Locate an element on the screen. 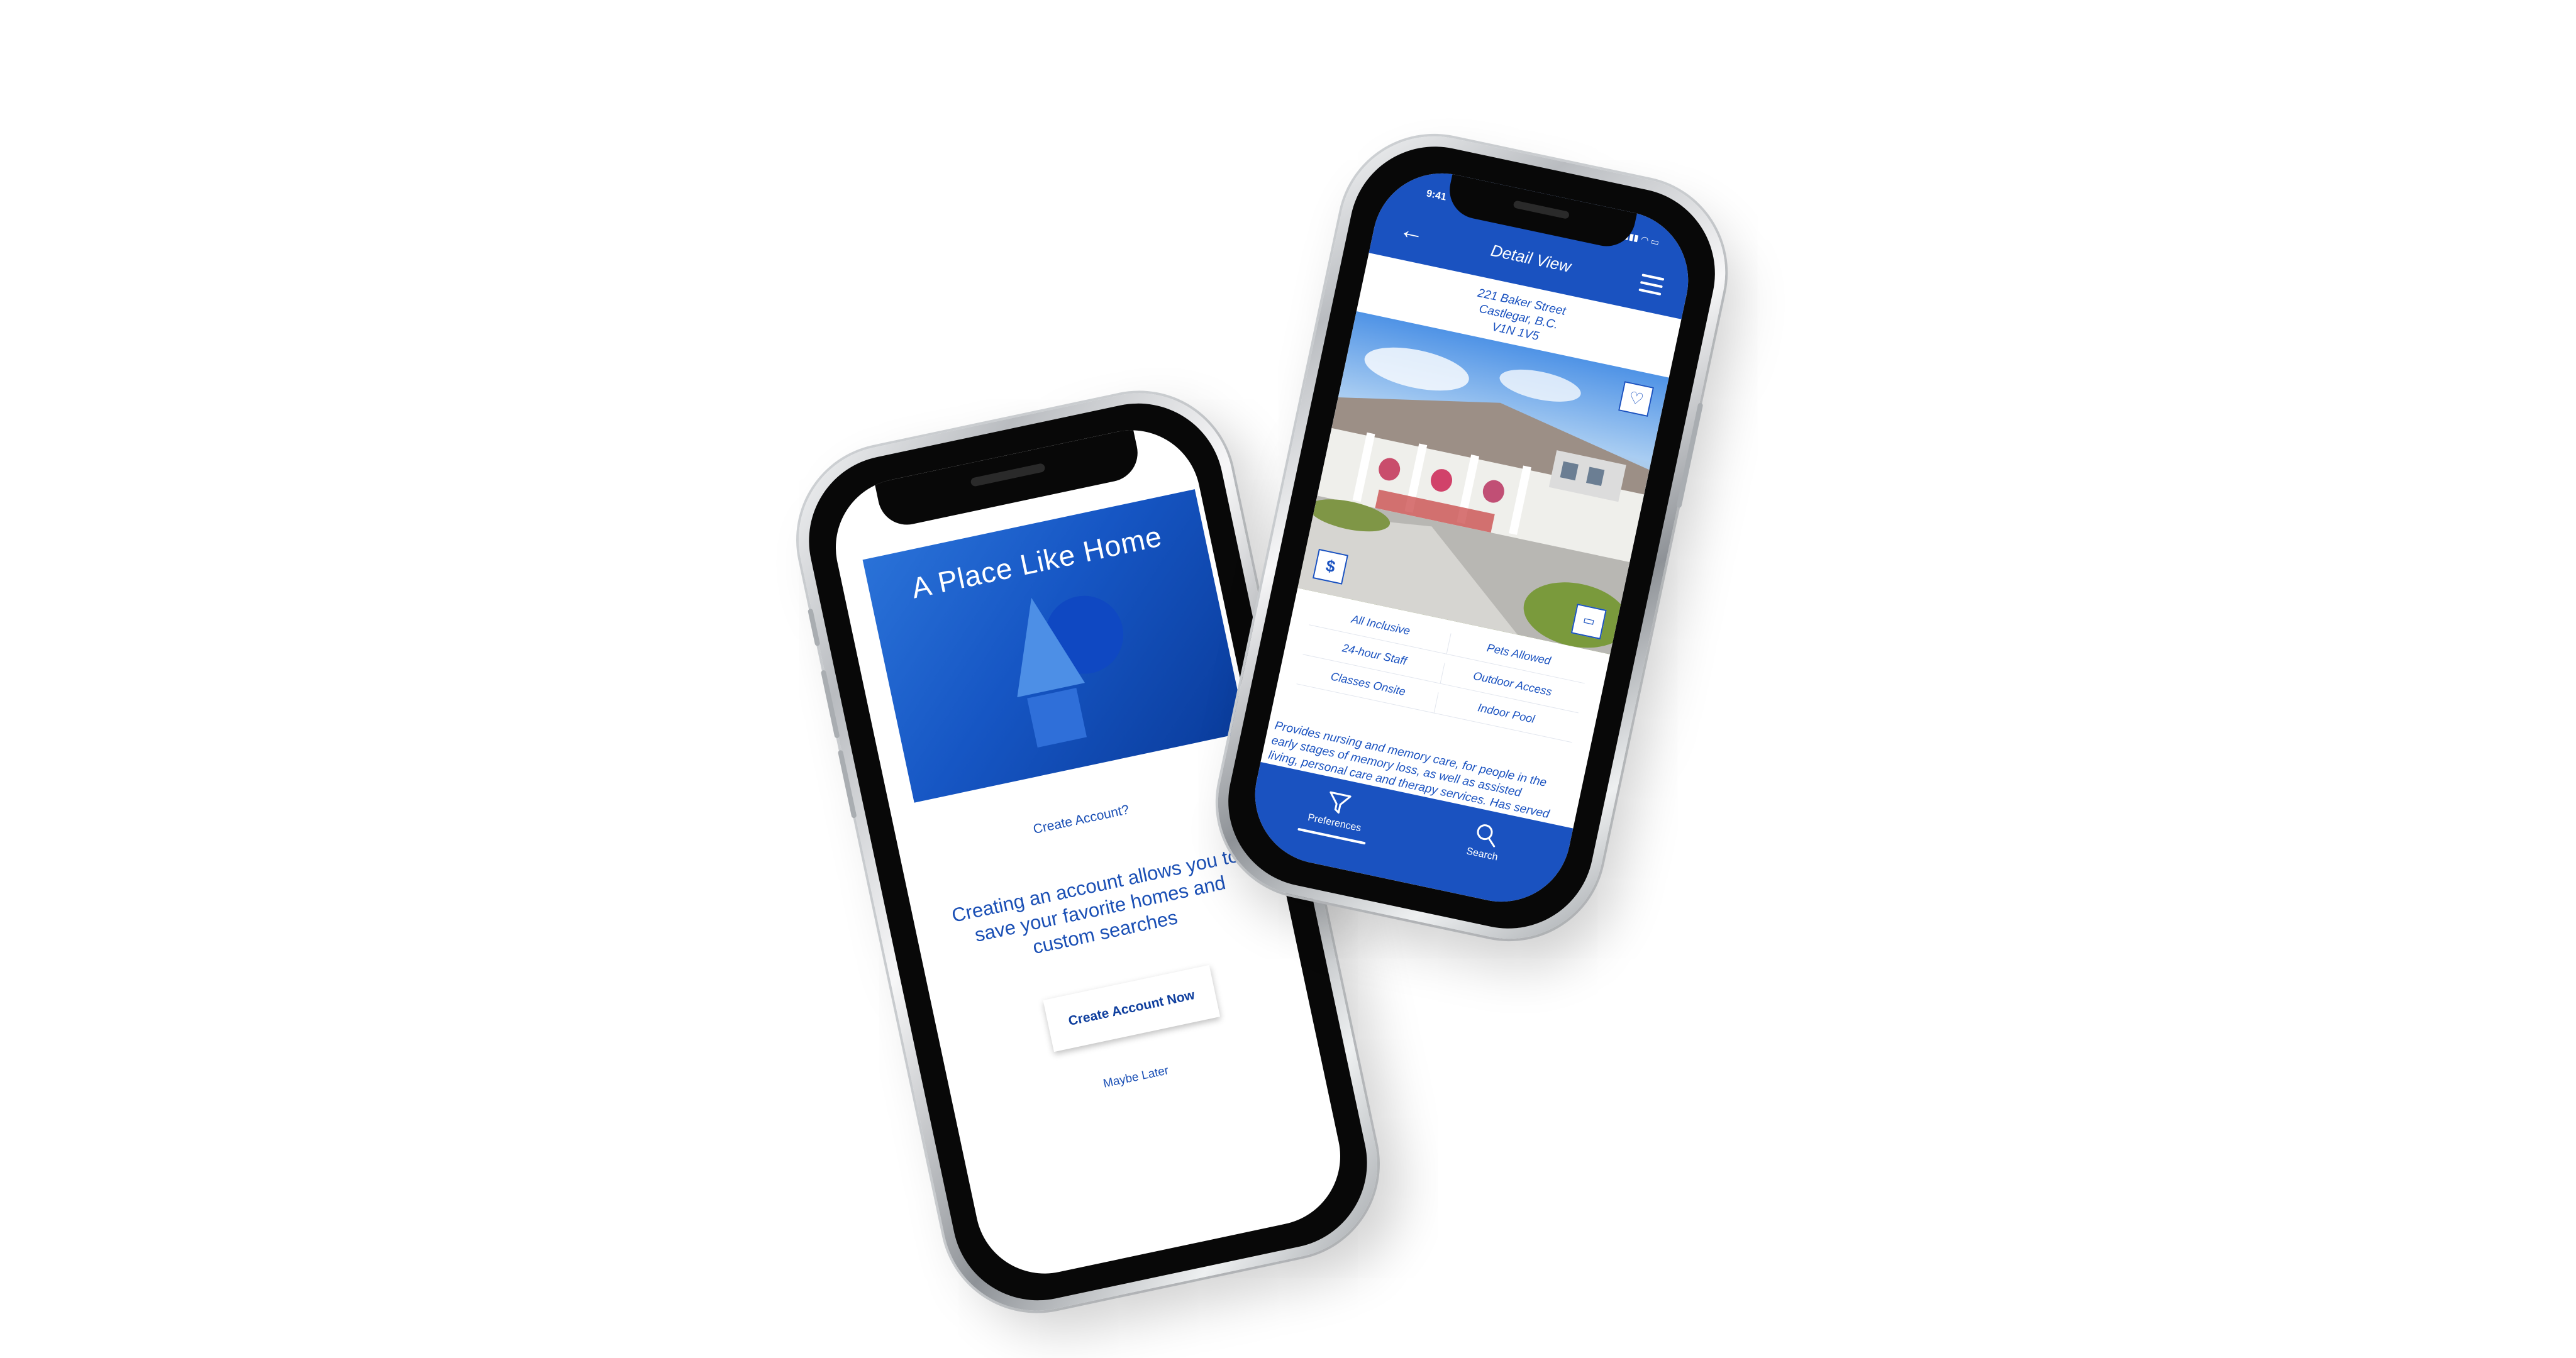 This screenshot has width=2576, height=1358. video-tour-icon: ▭ is located at coordinates (1588, 622).